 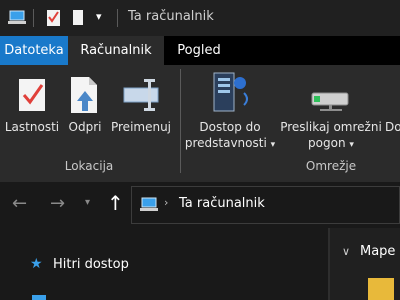 I want to click on location-group-label: Lokacija, so click(x=89, y=166).